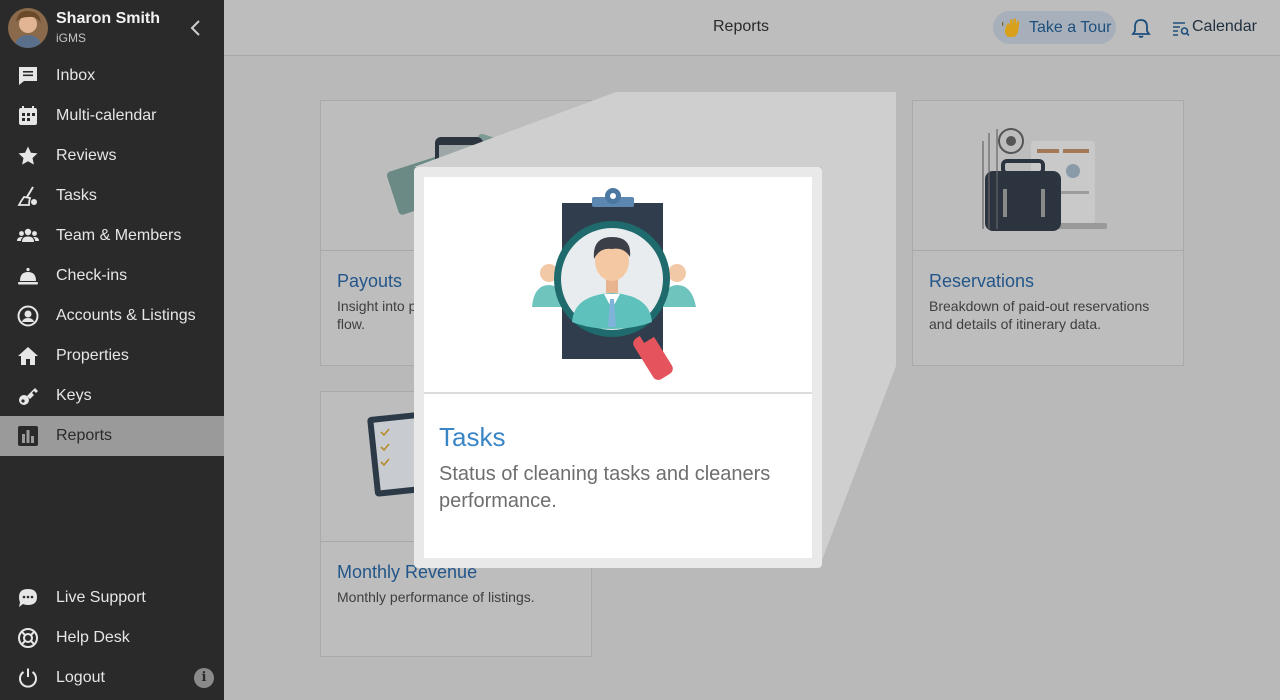 The width and height of the screenshot is (1280, 700). I want to click on card-desc-line-1: Insight into p, so click(377, 306).